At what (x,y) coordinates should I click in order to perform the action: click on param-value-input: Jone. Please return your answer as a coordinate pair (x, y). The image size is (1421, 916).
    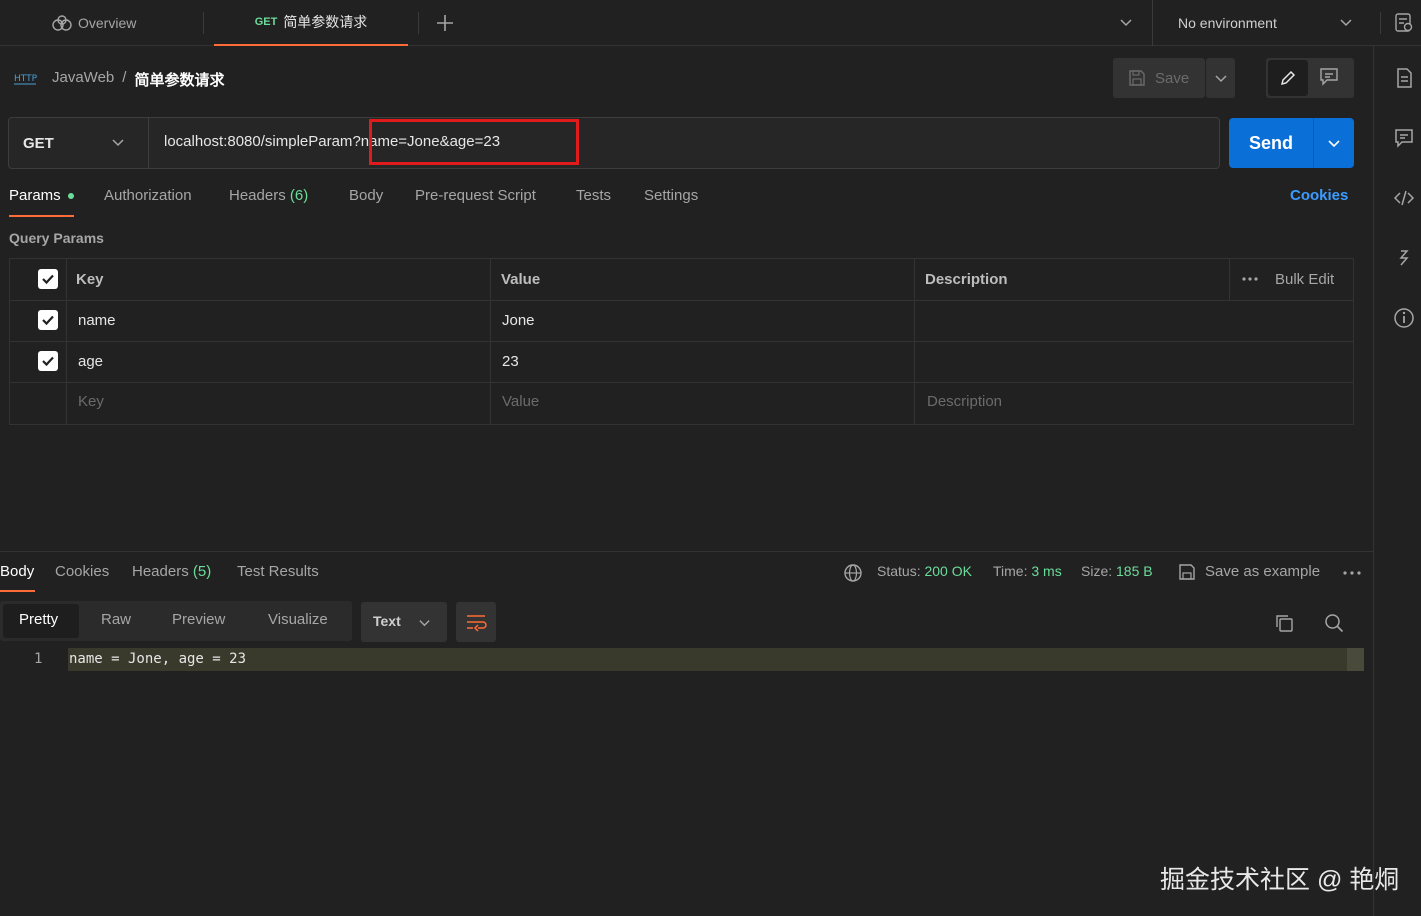
    Looking at the image, I should click on (518, 320).